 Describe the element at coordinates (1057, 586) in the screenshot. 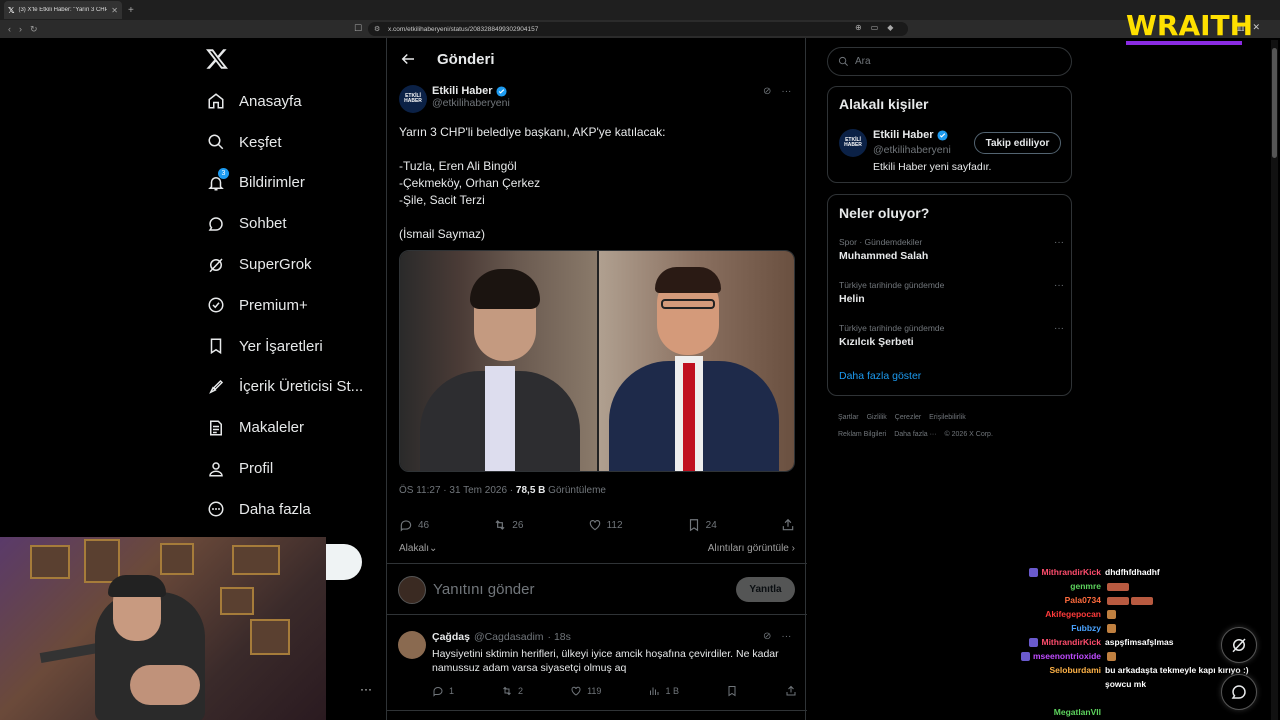

I see `chat-username: genmre` at that location.